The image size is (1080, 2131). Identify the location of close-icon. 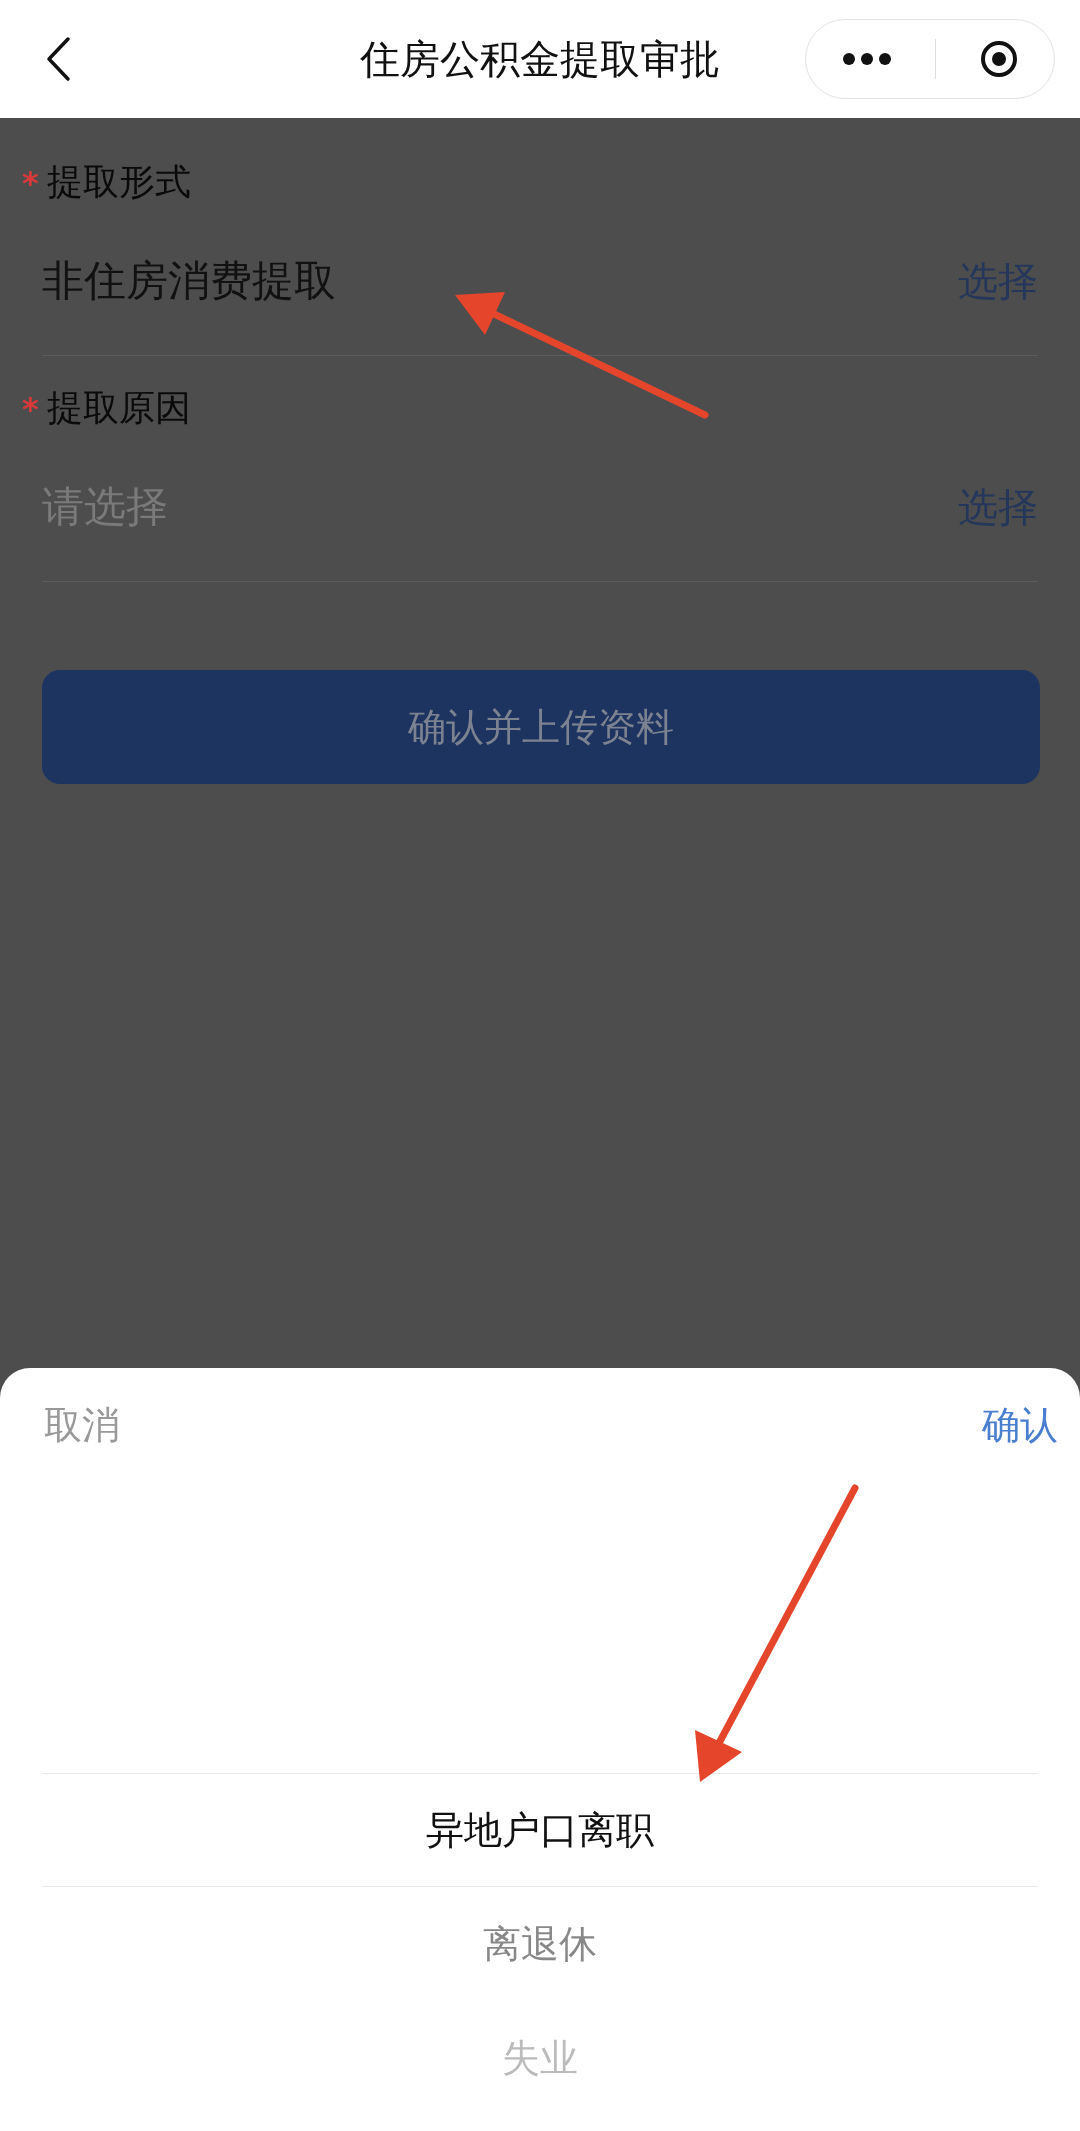
(998, 59).